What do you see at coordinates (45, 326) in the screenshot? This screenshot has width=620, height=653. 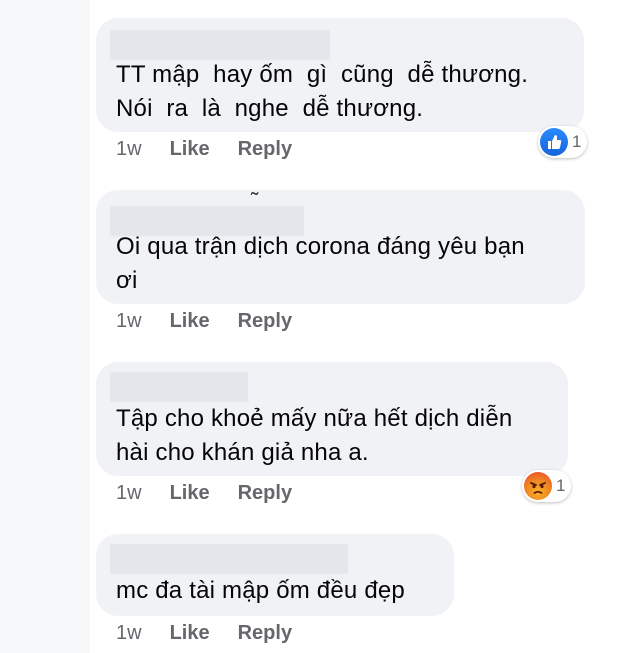 I see `left-gutter` at bounding box center [45, 326].